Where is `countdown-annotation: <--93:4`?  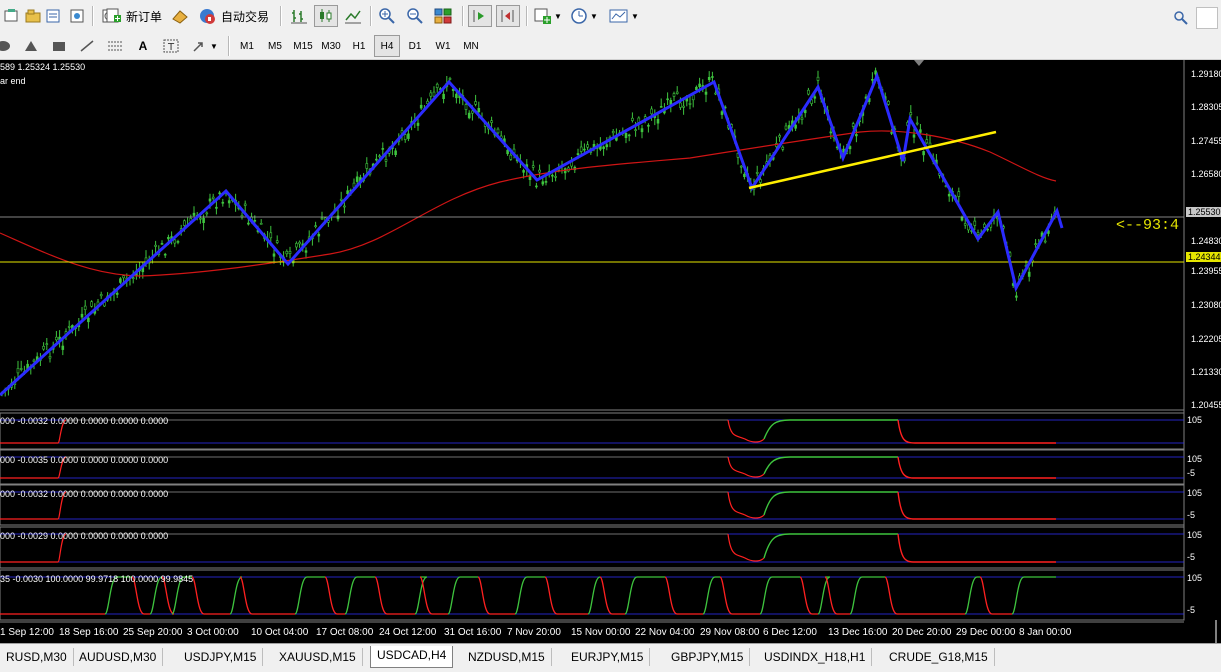 countdown-annotation: <--93:4 is located at coordinates (1148, 225).